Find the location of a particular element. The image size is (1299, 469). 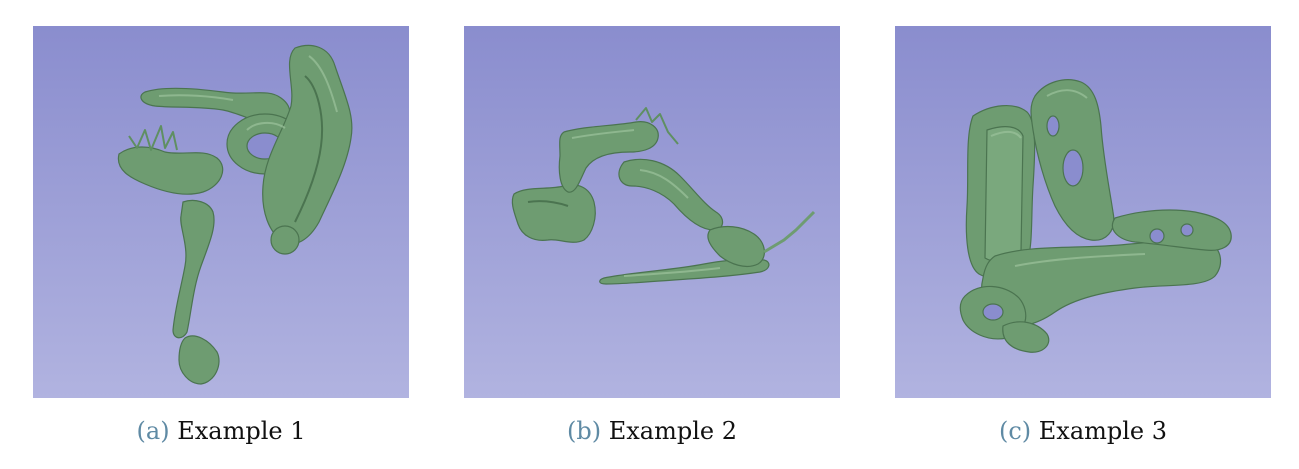

subfigure-label: (a) is located at coordinates (153, 431).